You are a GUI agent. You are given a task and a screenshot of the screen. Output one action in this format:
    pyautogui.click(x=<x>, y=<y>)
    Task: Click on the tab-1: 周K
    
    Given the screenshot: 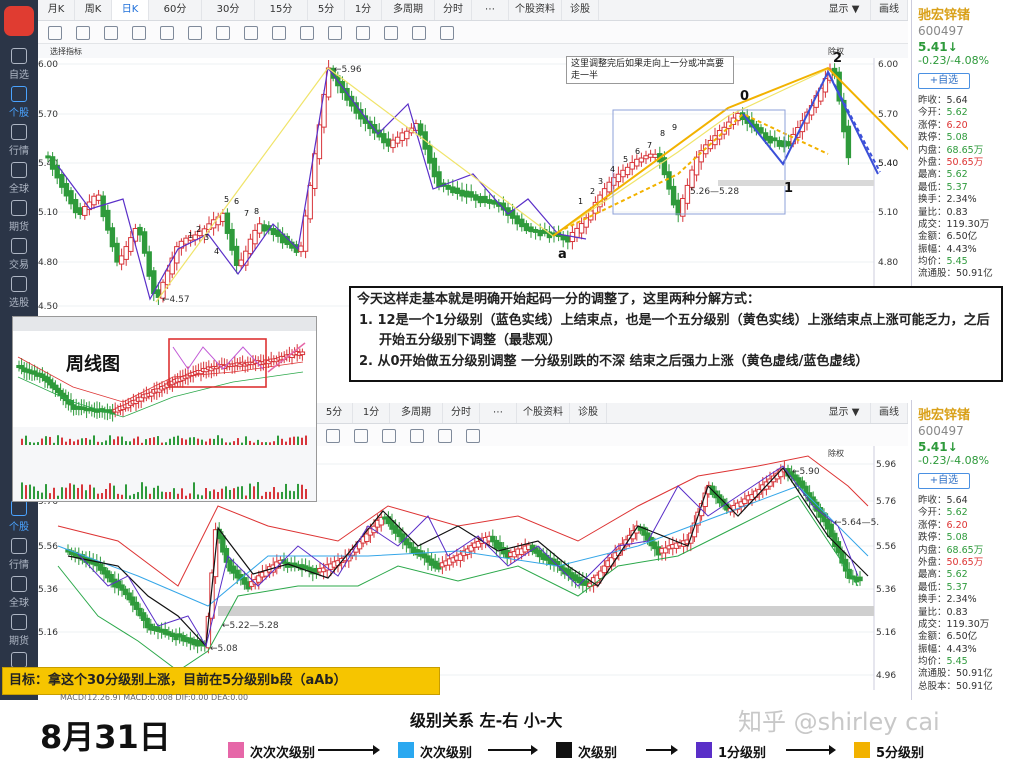 What is the action you would take?
    pyautogui.click(x=93, y=10)
    